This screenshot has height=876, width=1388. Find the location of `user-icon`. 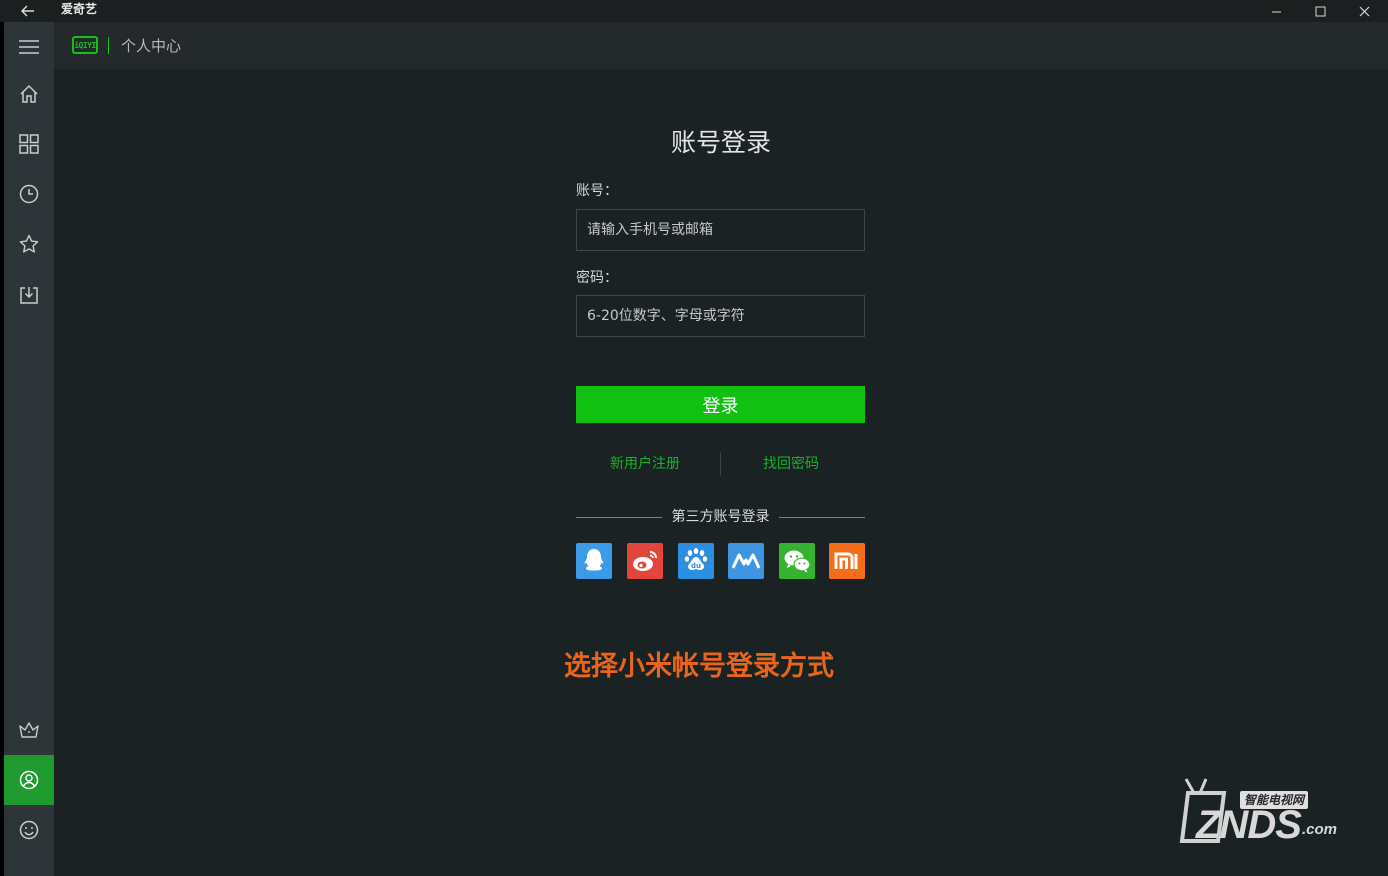

user-icon is located at coordinates (29, 780).